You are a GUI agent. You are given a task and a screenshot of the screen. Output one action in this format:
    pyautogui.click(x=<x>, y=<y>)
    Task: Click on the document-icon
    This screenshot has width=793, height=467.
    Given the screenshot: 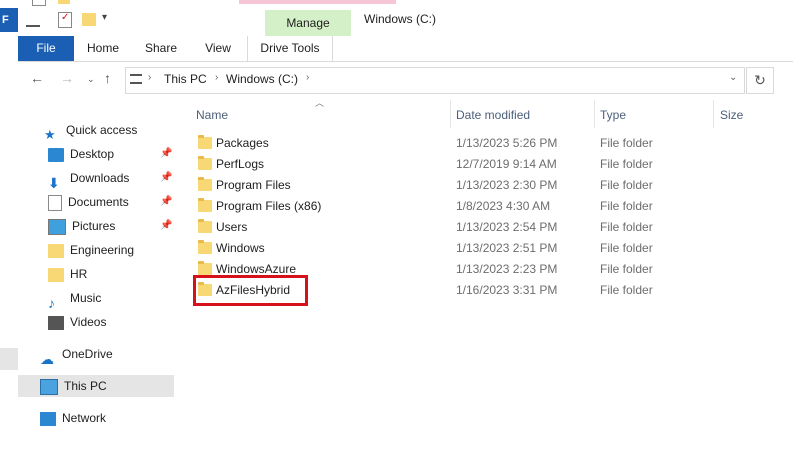 What is the action you would take?
    pyautogui.click(x=55, y=202)
    